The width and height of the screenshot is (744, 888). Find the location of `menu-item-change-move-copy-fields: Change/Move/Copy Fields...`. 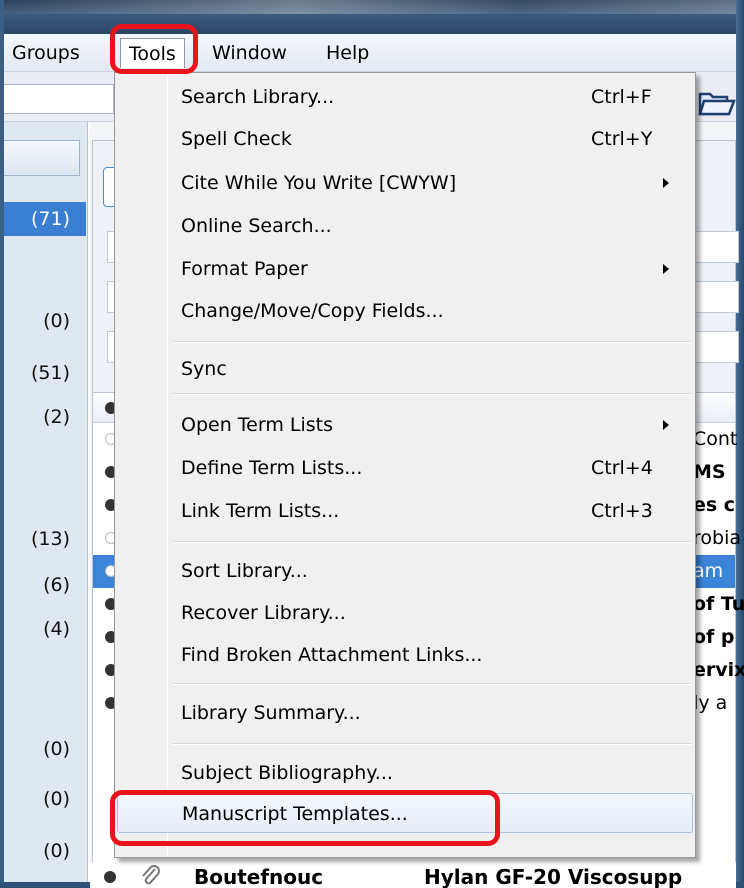

menu-item-change-move-copy-fields: Change/Move/Copy Fields... is located at coordinates (405, 311).